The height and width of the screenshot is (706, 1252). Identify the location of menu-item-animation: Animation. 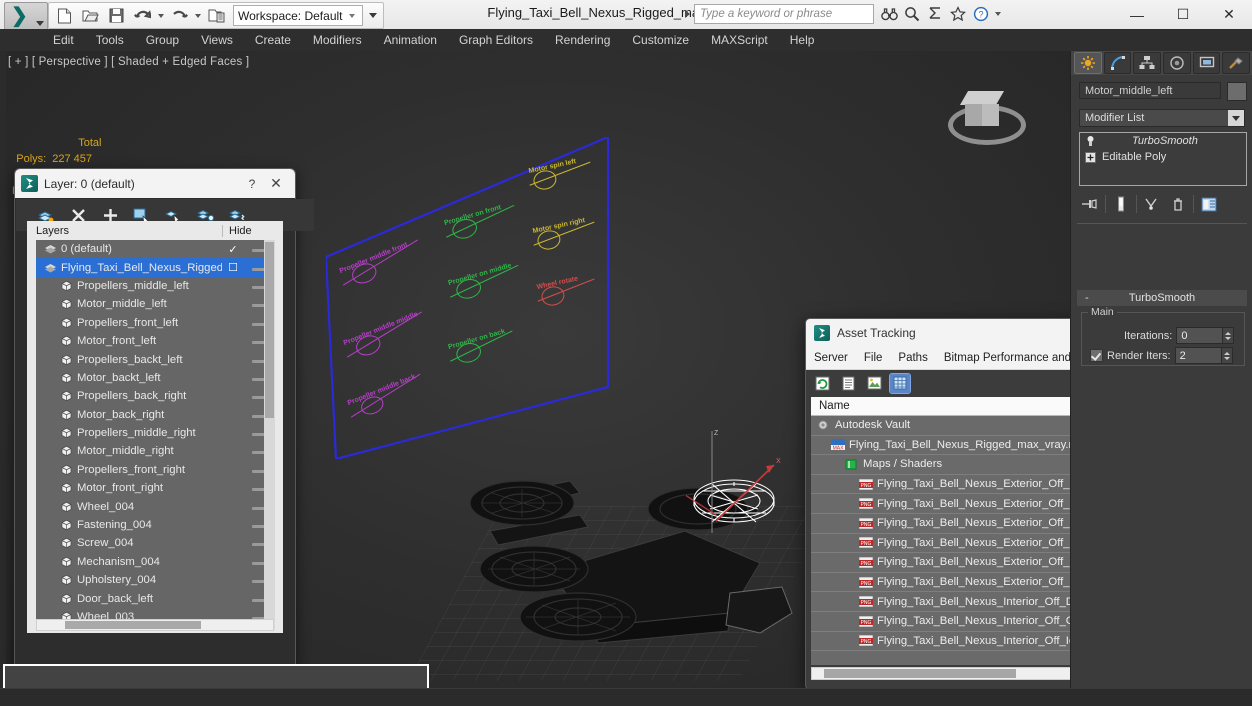
(410, 40).